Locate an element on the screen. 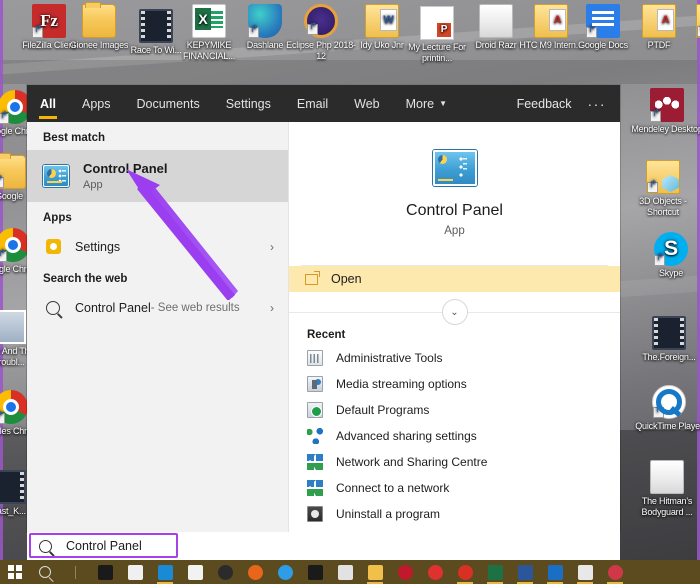 This screenshot has height=584, width=700. tab-email: Email is located at coordinates (312, 103).